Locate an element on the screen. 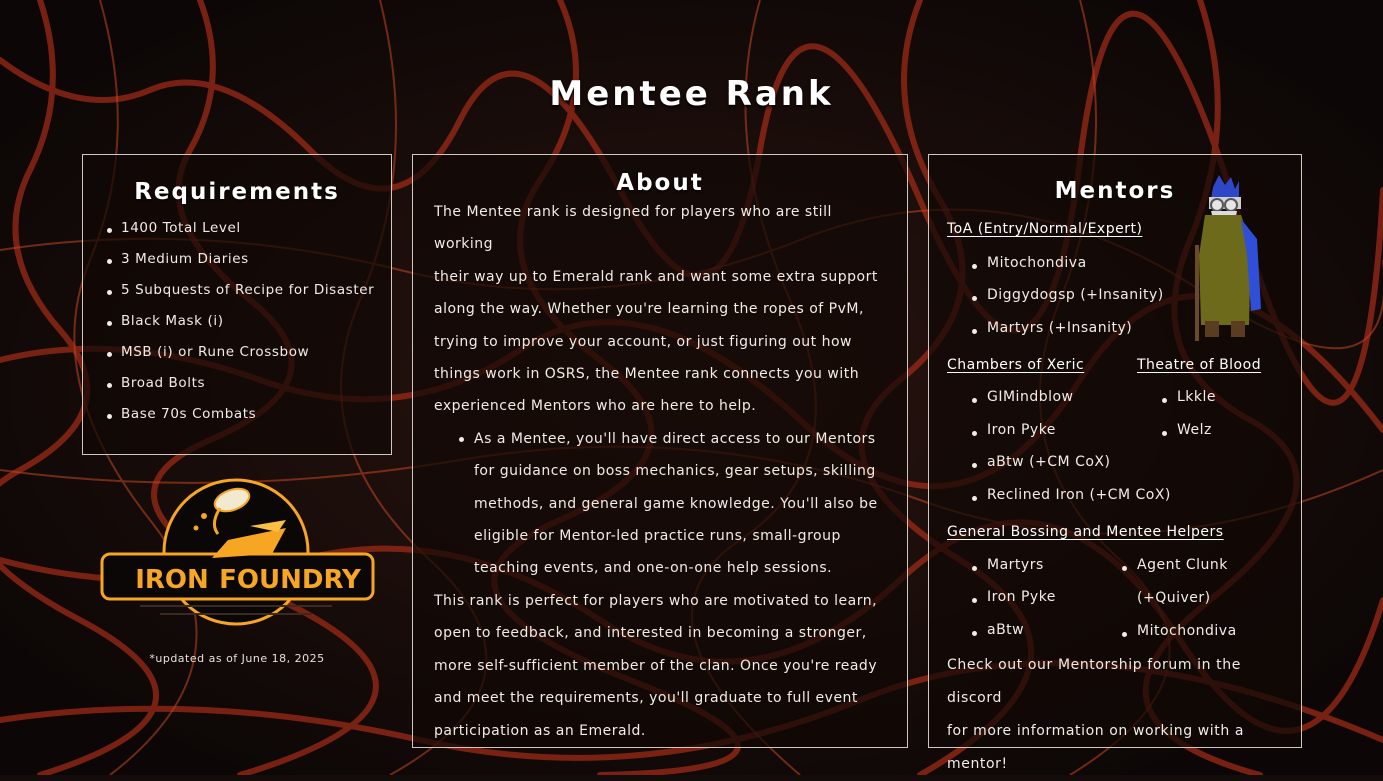 The image size is (1383, 781). list-item: aBtw is located at coordinates (998, 630).